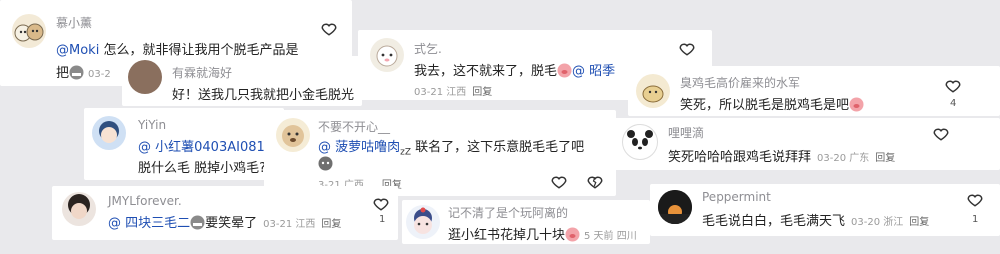  Describe the element at coordinates (736, 197) in the screenshot. I see `comment-username: Peppermint` at that location.